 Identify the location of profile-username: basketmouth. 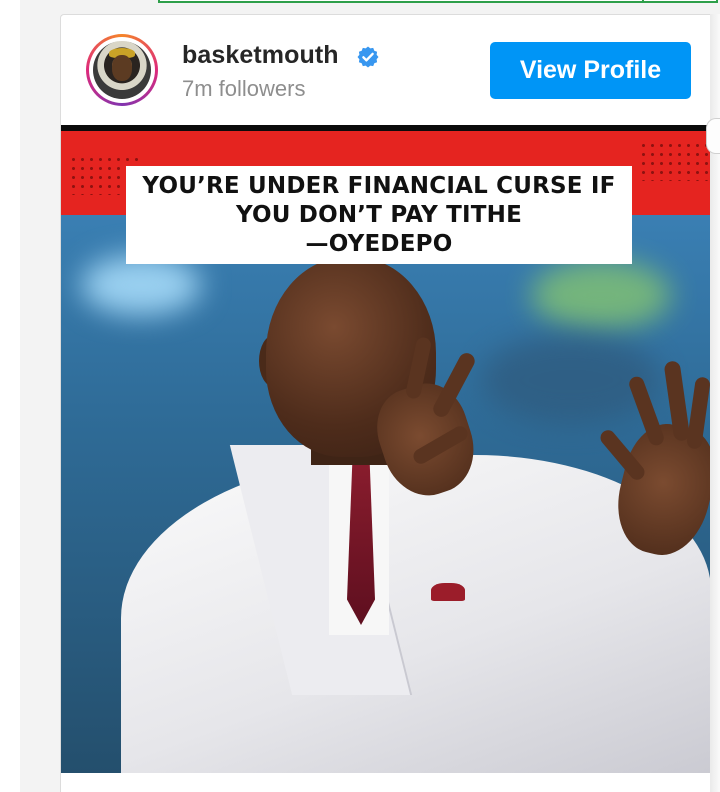
(260, 55).